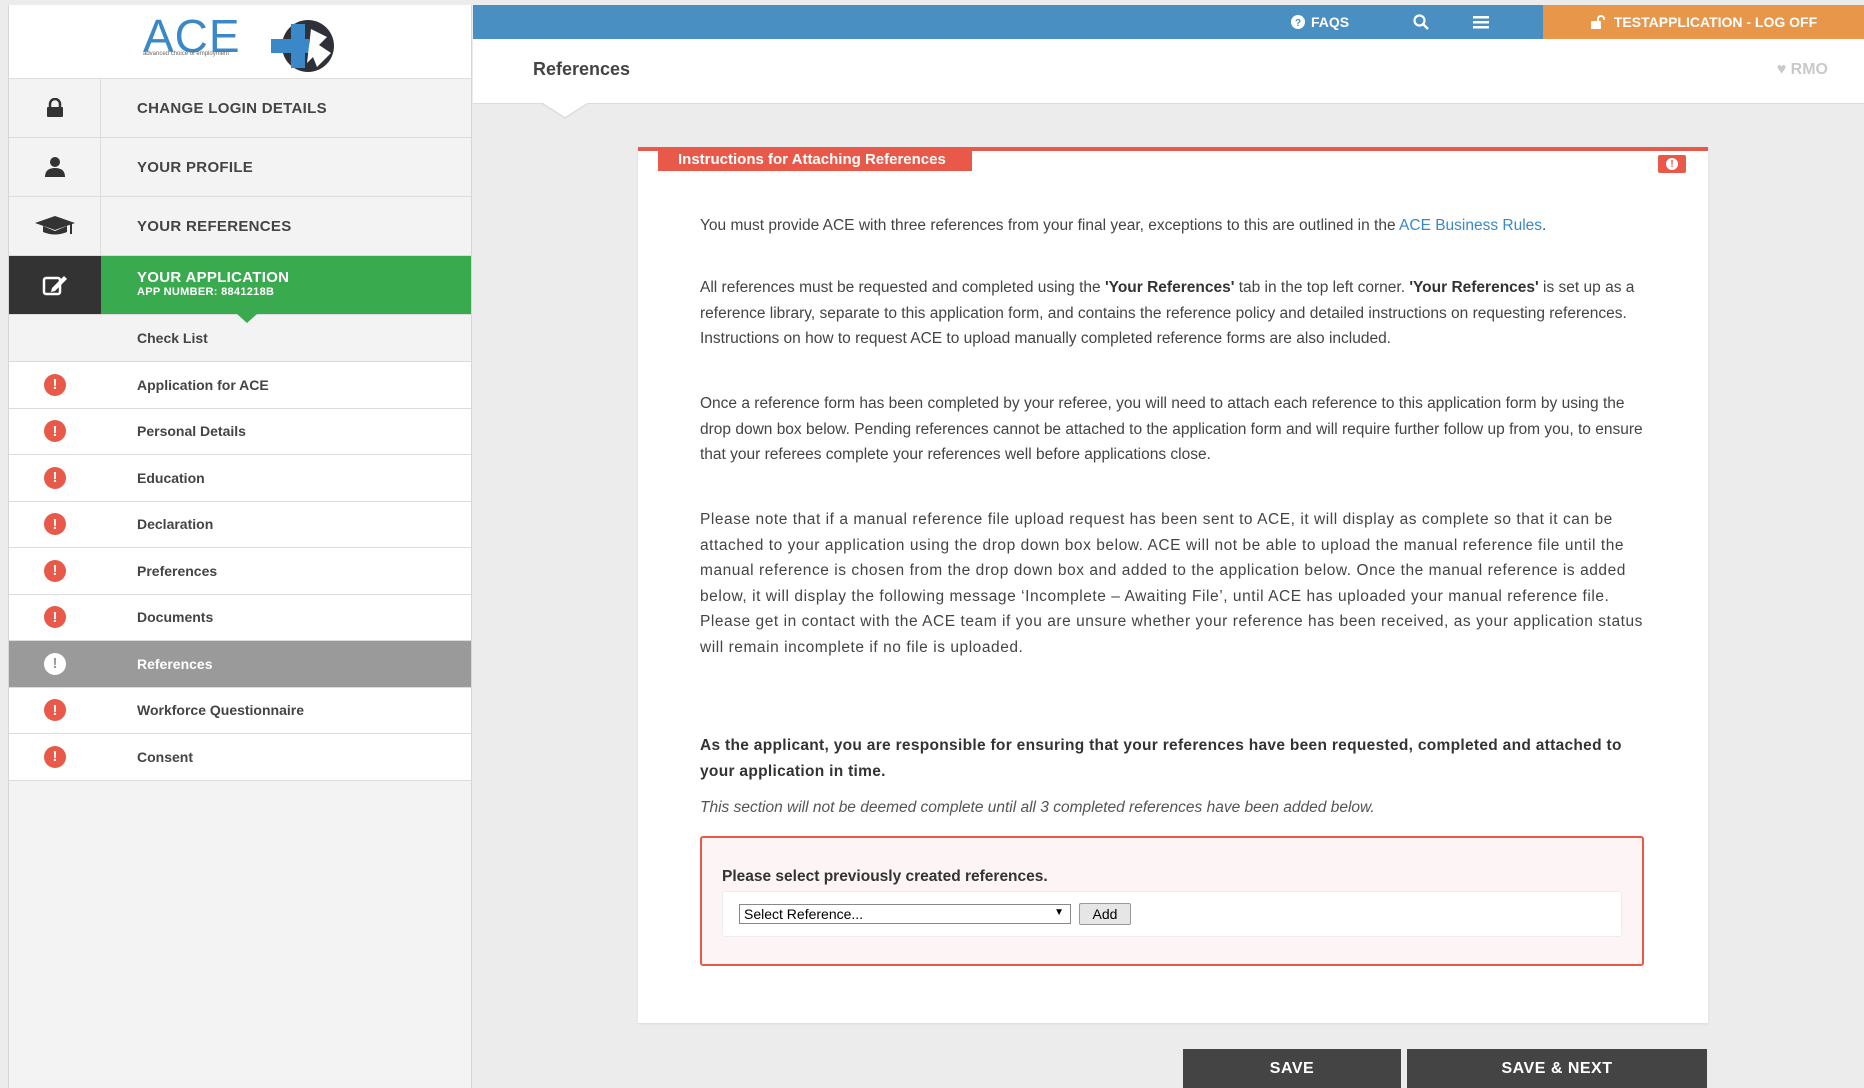  I want to click on subnav-item-preferences: ! Preferences, so click(240, 571).